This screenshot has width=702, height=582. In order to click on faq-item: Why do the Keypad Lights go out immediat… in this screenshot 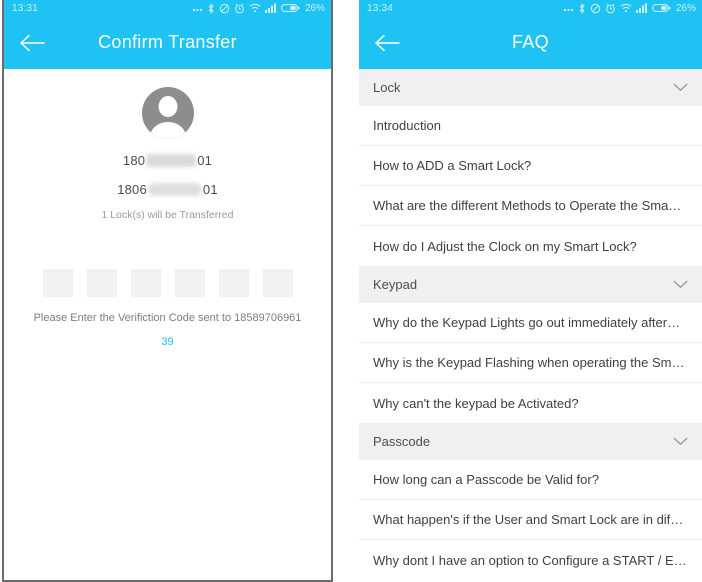, I will do `click(530, 323)`.